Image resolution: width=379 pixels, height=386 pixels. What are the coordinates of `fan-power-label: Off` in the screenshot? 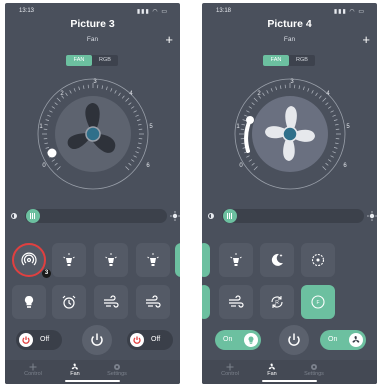 It's located at (156, 339).